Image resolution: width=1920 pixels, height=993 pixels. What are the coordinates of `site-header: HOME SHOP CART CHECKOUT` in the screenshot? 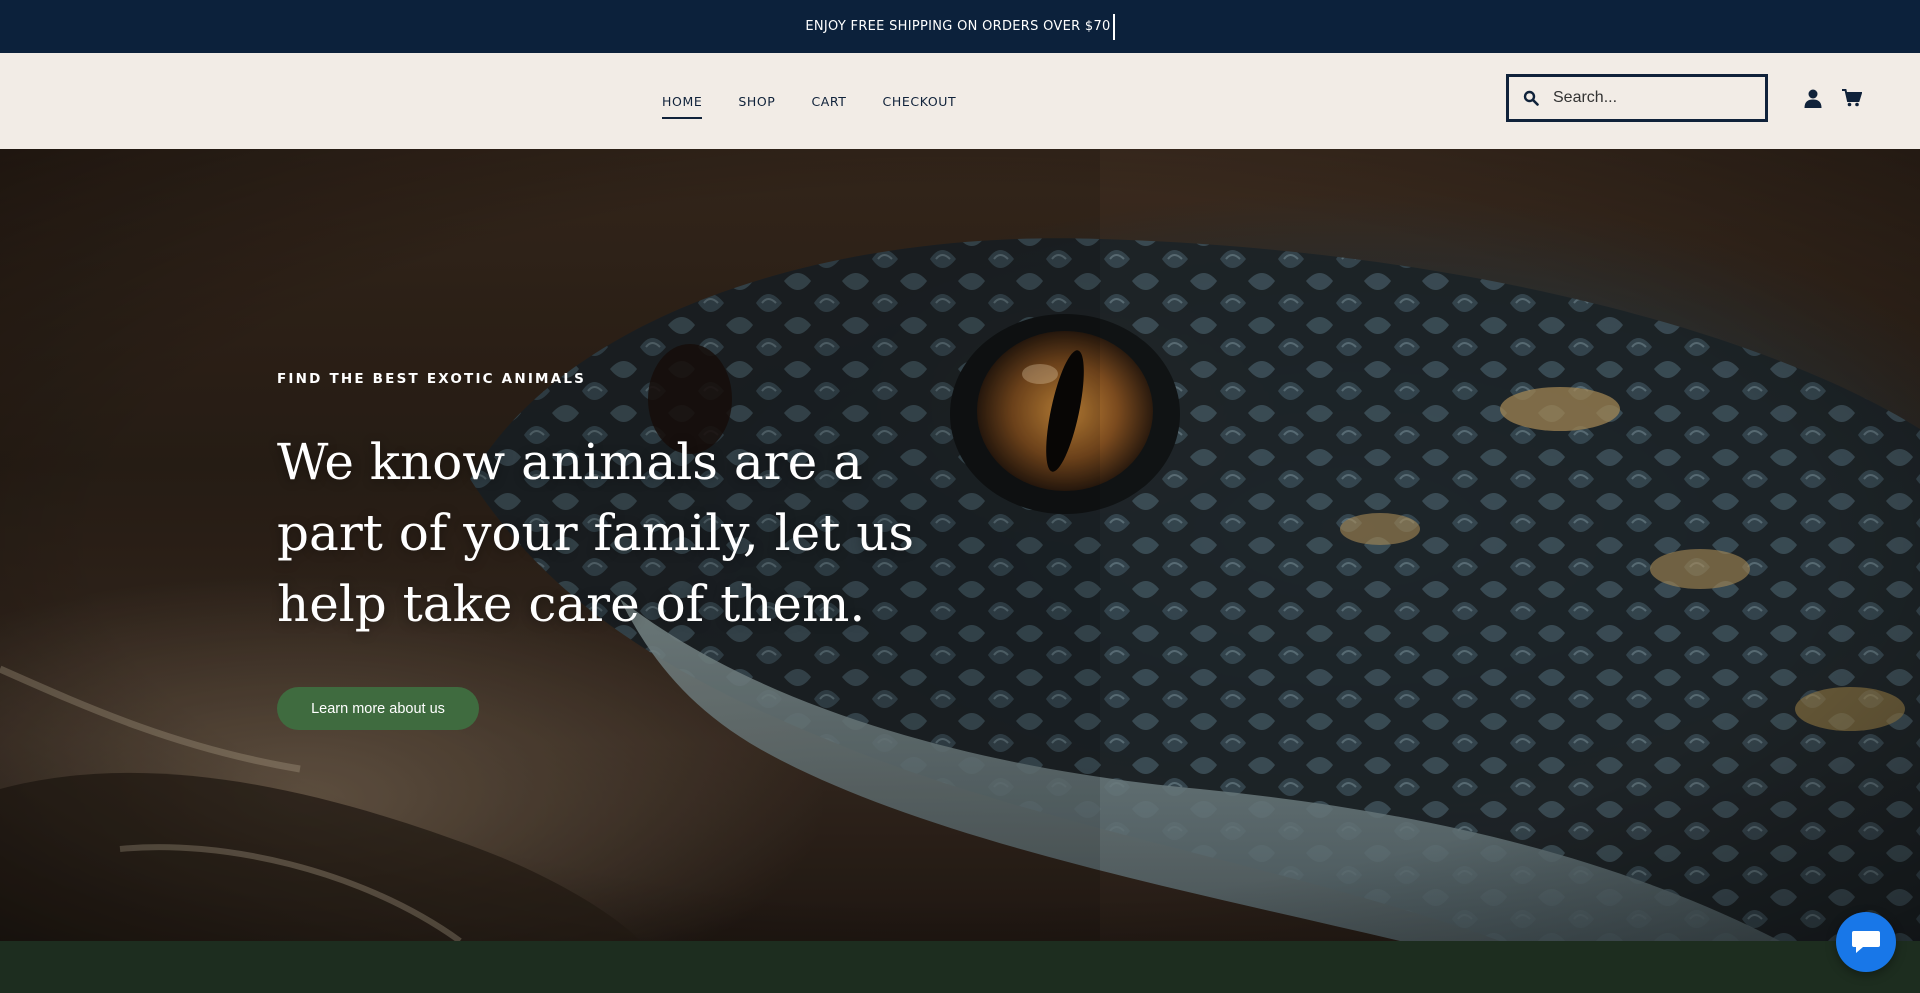 It's located at (960, 101).